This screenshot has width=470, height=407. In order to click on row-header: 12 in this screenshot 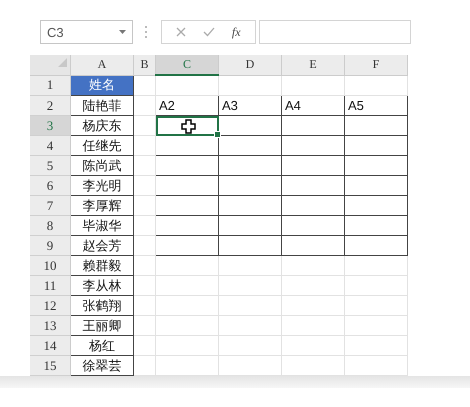, I will do `click(50, 306)`.